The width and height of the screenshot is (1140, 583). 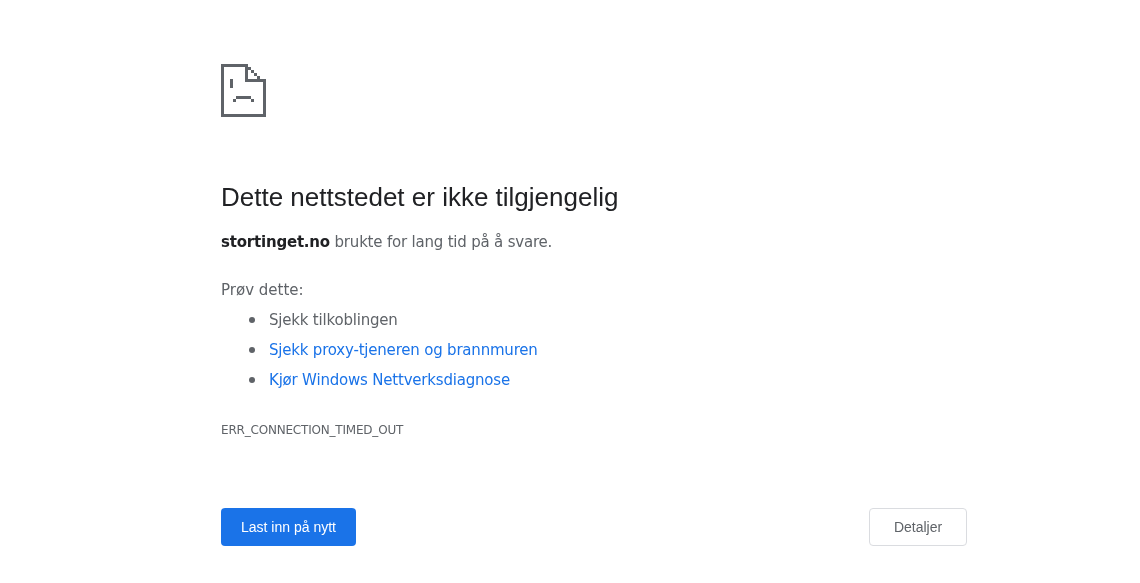 What do you see at coordinates (288, 527) in the screenshot?
I see `reload-button: Last inn på nytt` at bounding box center [288, 527].